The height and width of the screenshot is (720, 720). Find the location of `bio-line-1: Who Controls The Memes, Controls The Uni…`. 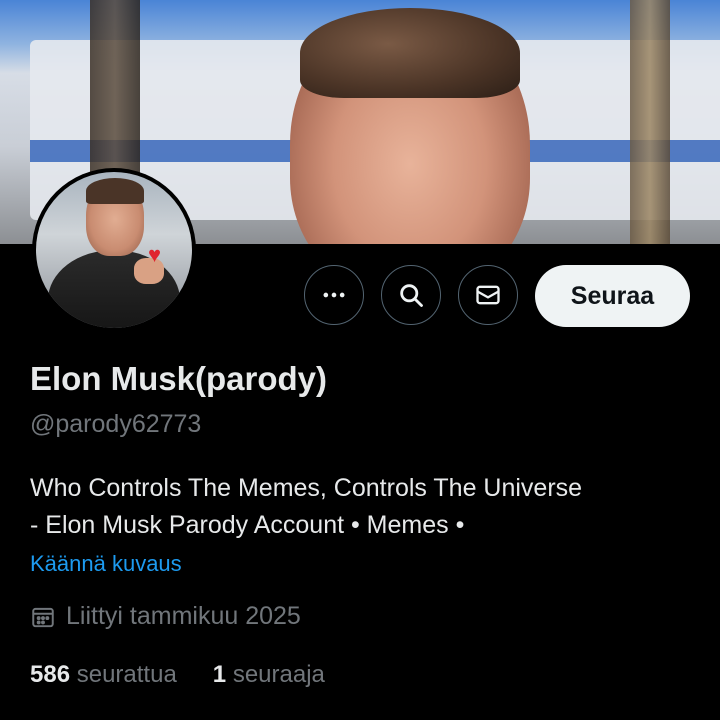

bio-line-1: Who Controls The Memes, Controls The Uni… is located at coordinates (306, 488).